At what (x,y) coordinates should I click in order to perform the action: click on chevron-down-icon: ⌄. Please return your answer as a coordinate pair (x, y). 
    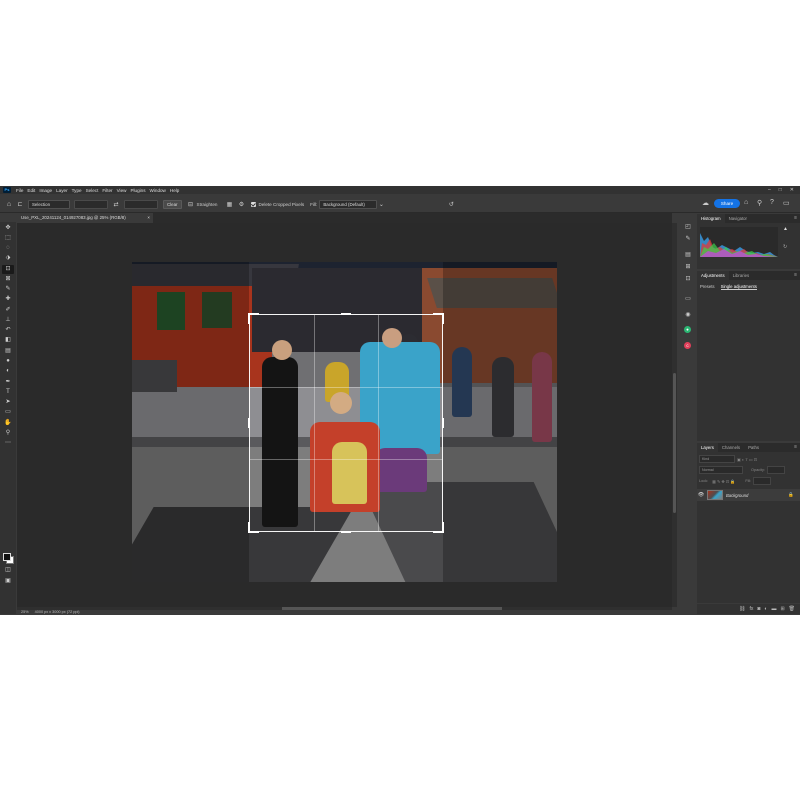
    Looking at the image, I should click on (381, 204).